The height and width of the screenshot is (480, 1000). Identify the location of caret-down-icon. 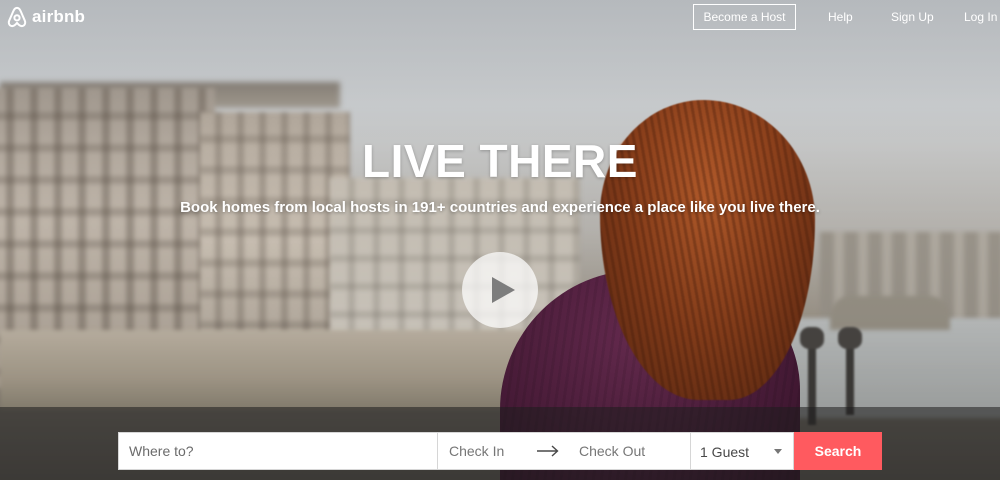
(778, 451).